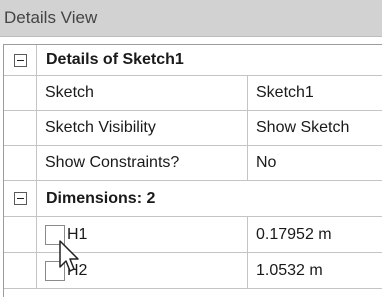 The image size is (382, 301). What do you see at coordinates (191, 18) in the screenshot?
I see `panel-title: Details View` at bounding box center [191, 18].